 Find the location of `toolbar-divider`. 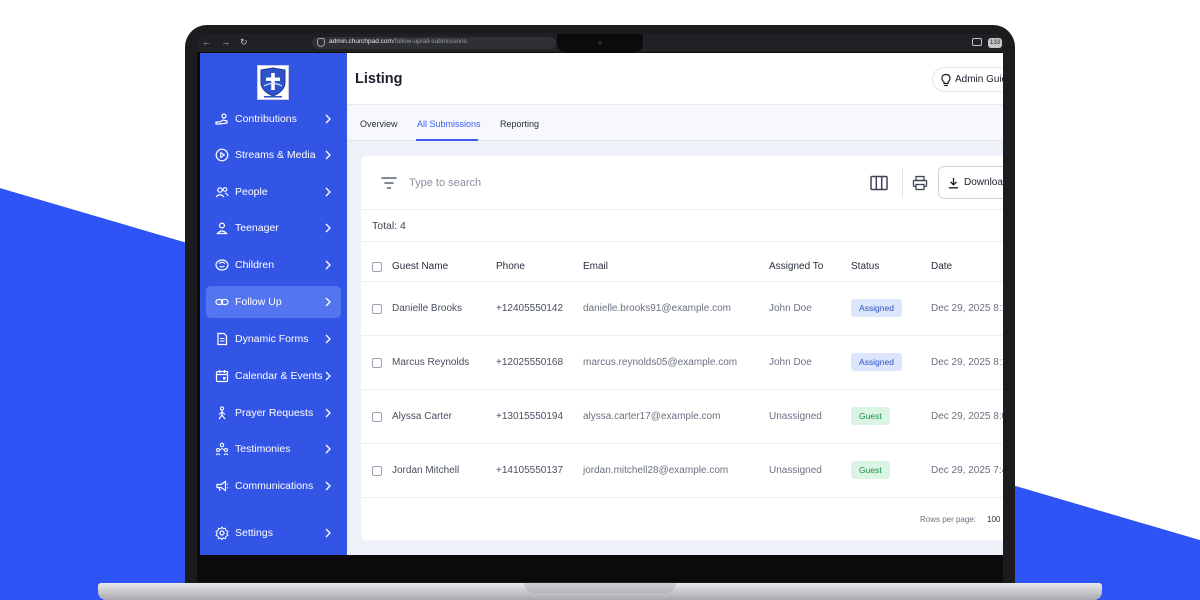

toolbar-divider is located at coordinates (902, 183).